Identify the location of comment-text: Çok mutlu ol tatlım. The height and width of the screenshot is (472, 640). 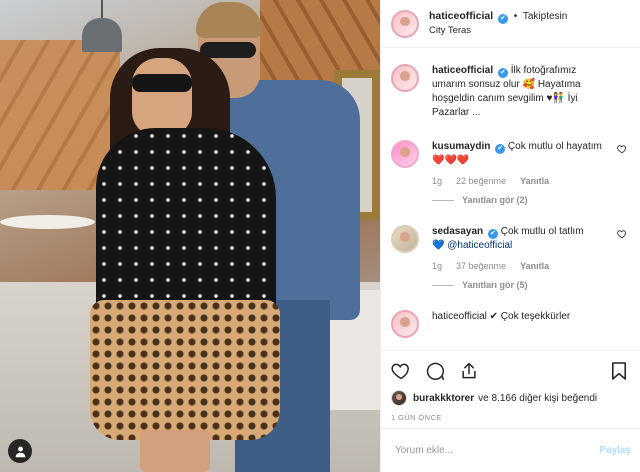
(542, 231).